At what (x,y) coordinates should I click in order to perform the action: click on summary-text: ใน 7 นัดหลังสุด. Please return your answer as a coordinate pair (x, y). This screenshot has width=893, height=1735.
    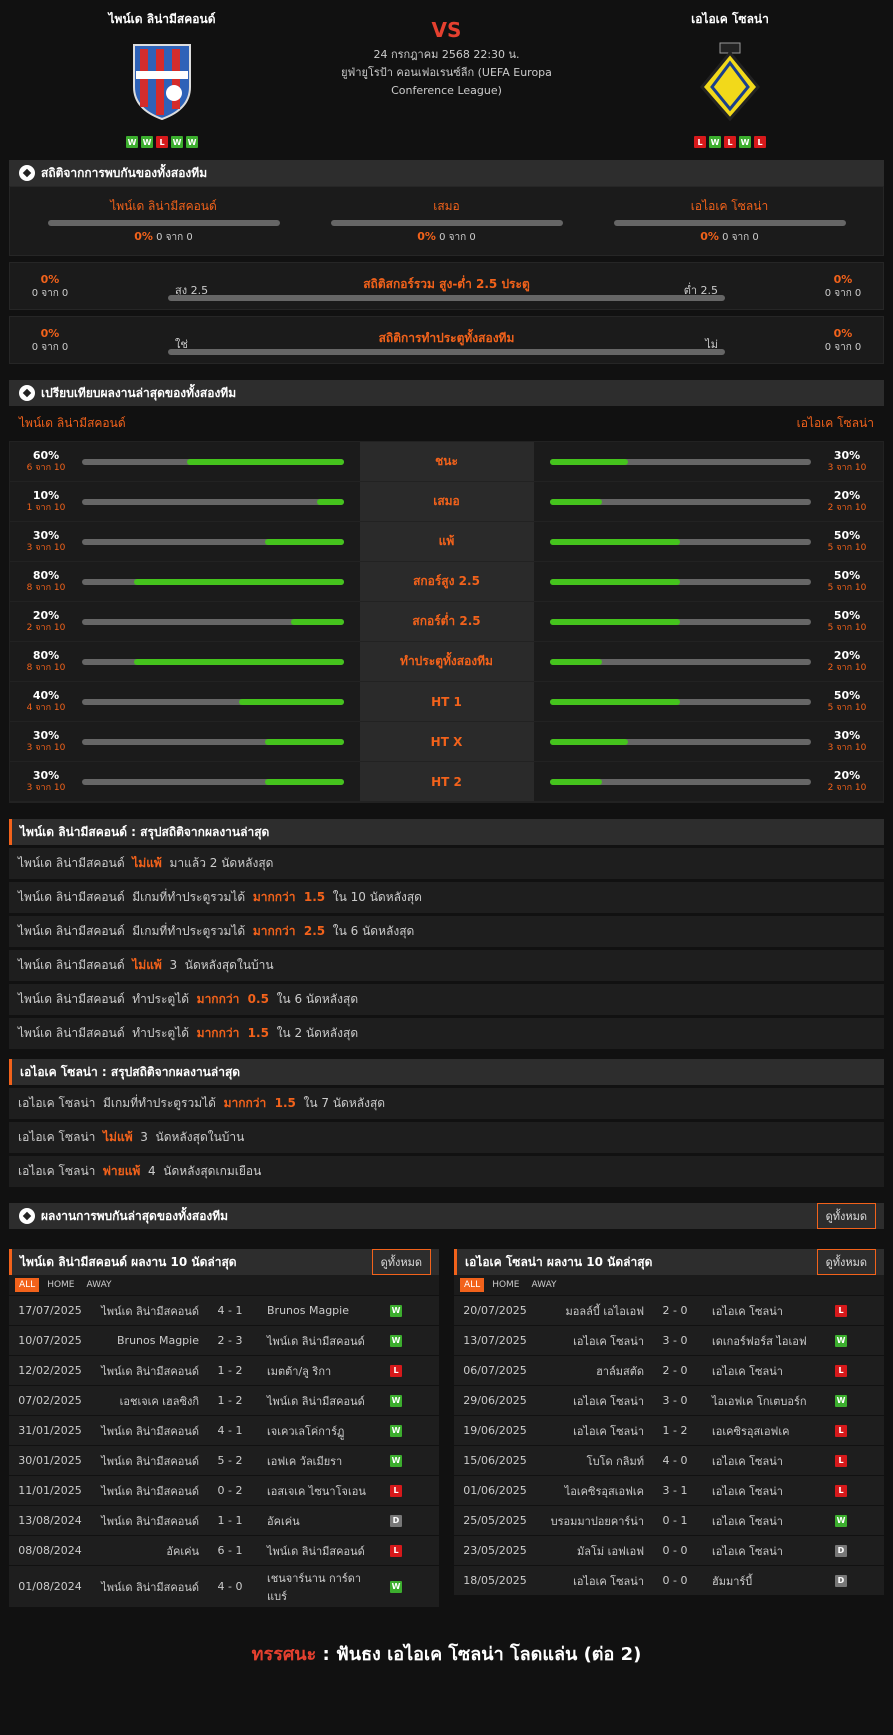
    Looking at the image, I should click on (340, 1103).